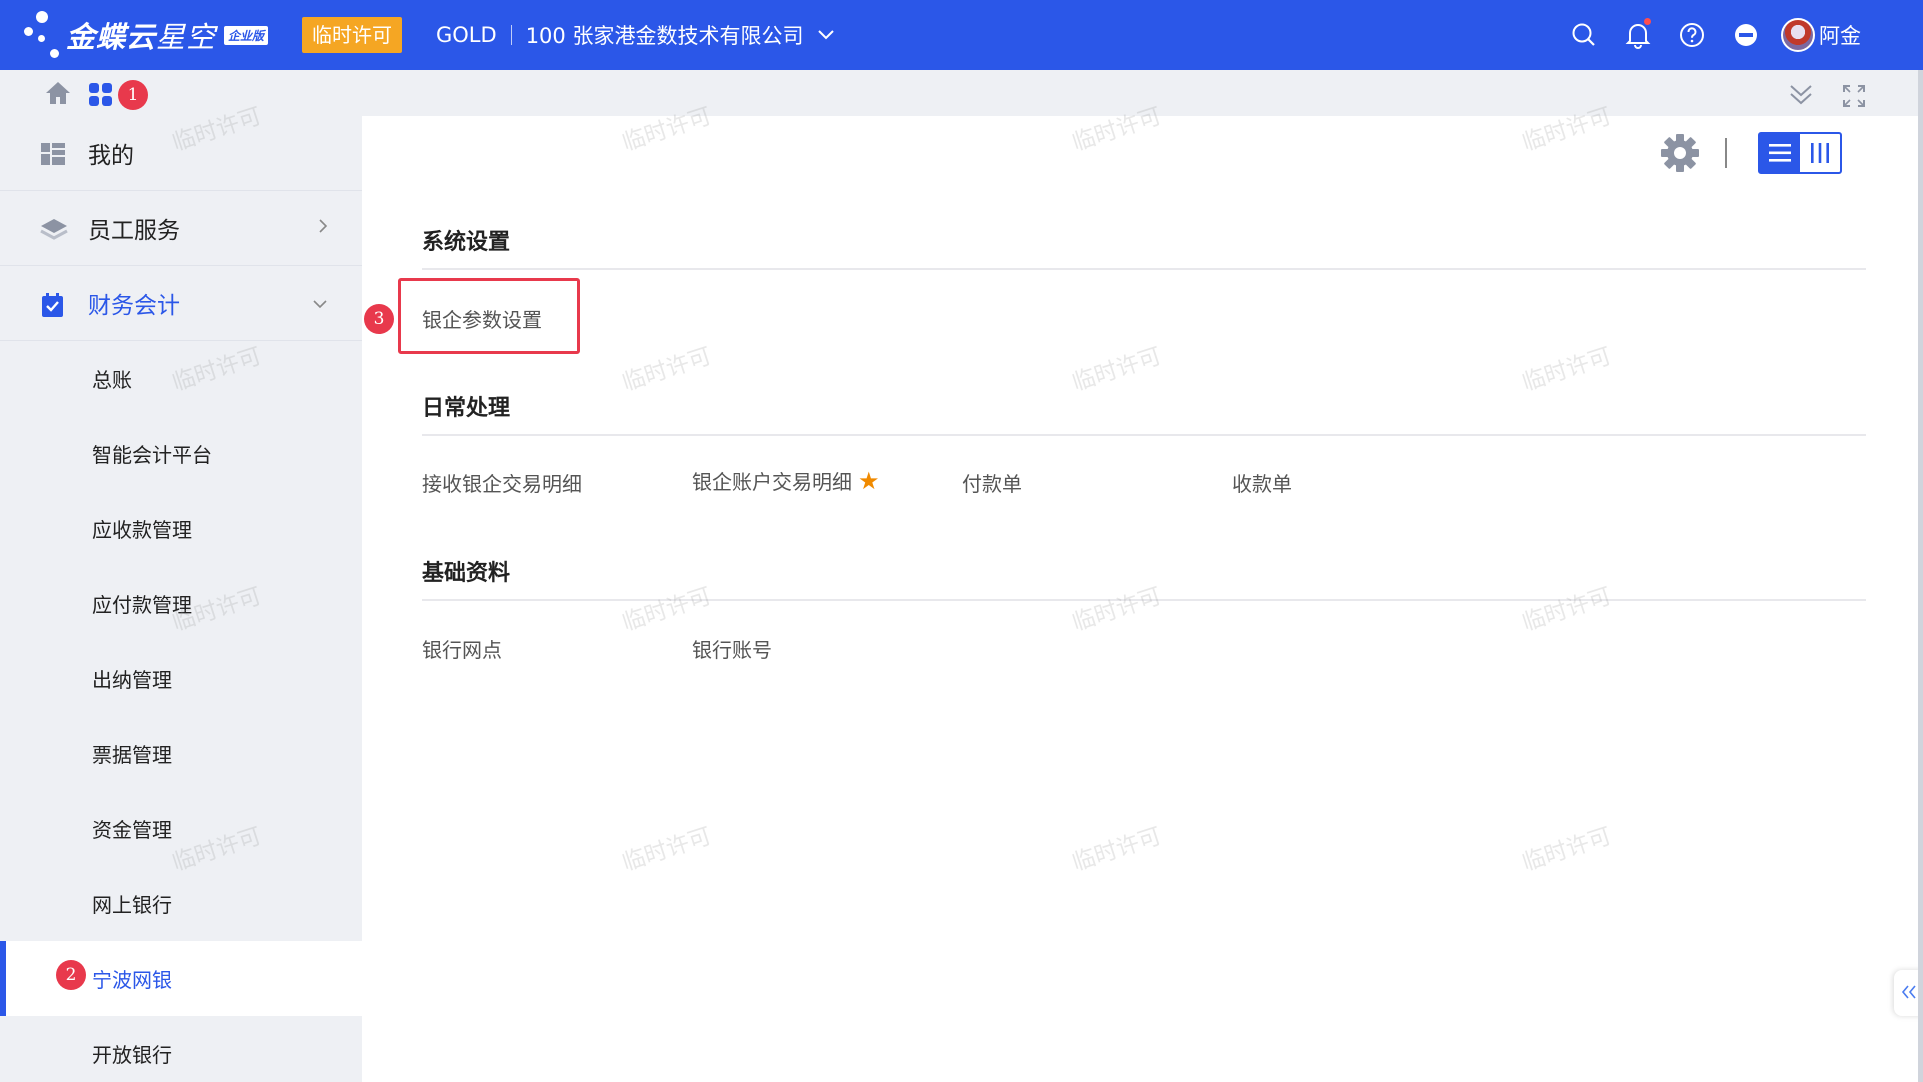 The height and width of the screenshot is (1082, 1923). I want to click on view-mode-toggle, so click(1800, 153).